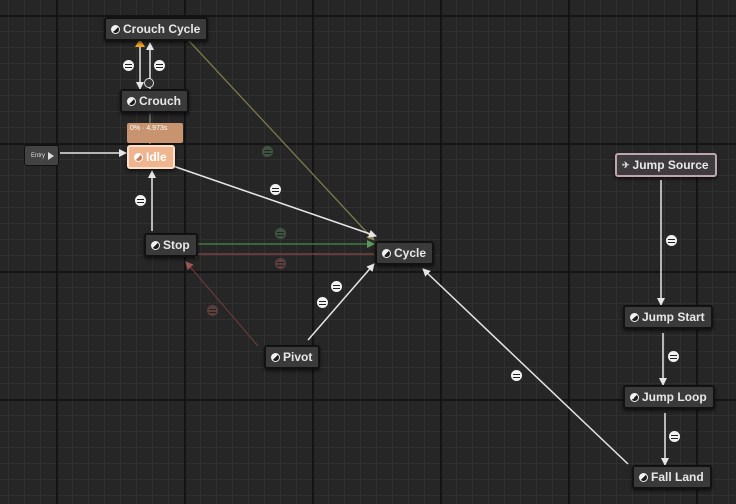  What do you see at coordinates (162, 29) in the screenshot?
I see `state-label: Crouch Cycle` at bounding box center [162, 29].